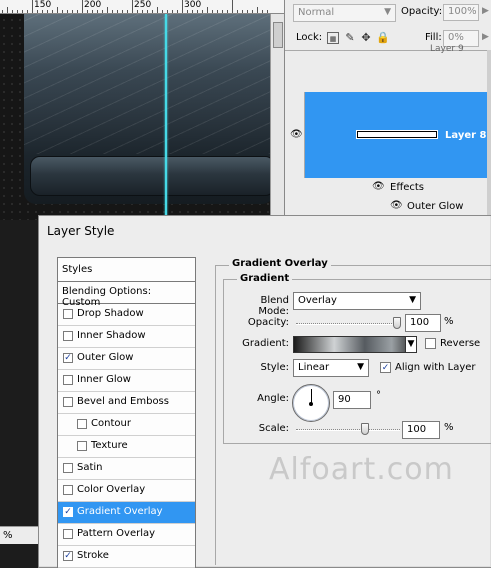 The height and width of the screenshot is (568, 491). What do you see at coordinates (447, 49) in the screenshot?
I see `layer-name-partial: Layer 9` at bounding box center [447, 49].